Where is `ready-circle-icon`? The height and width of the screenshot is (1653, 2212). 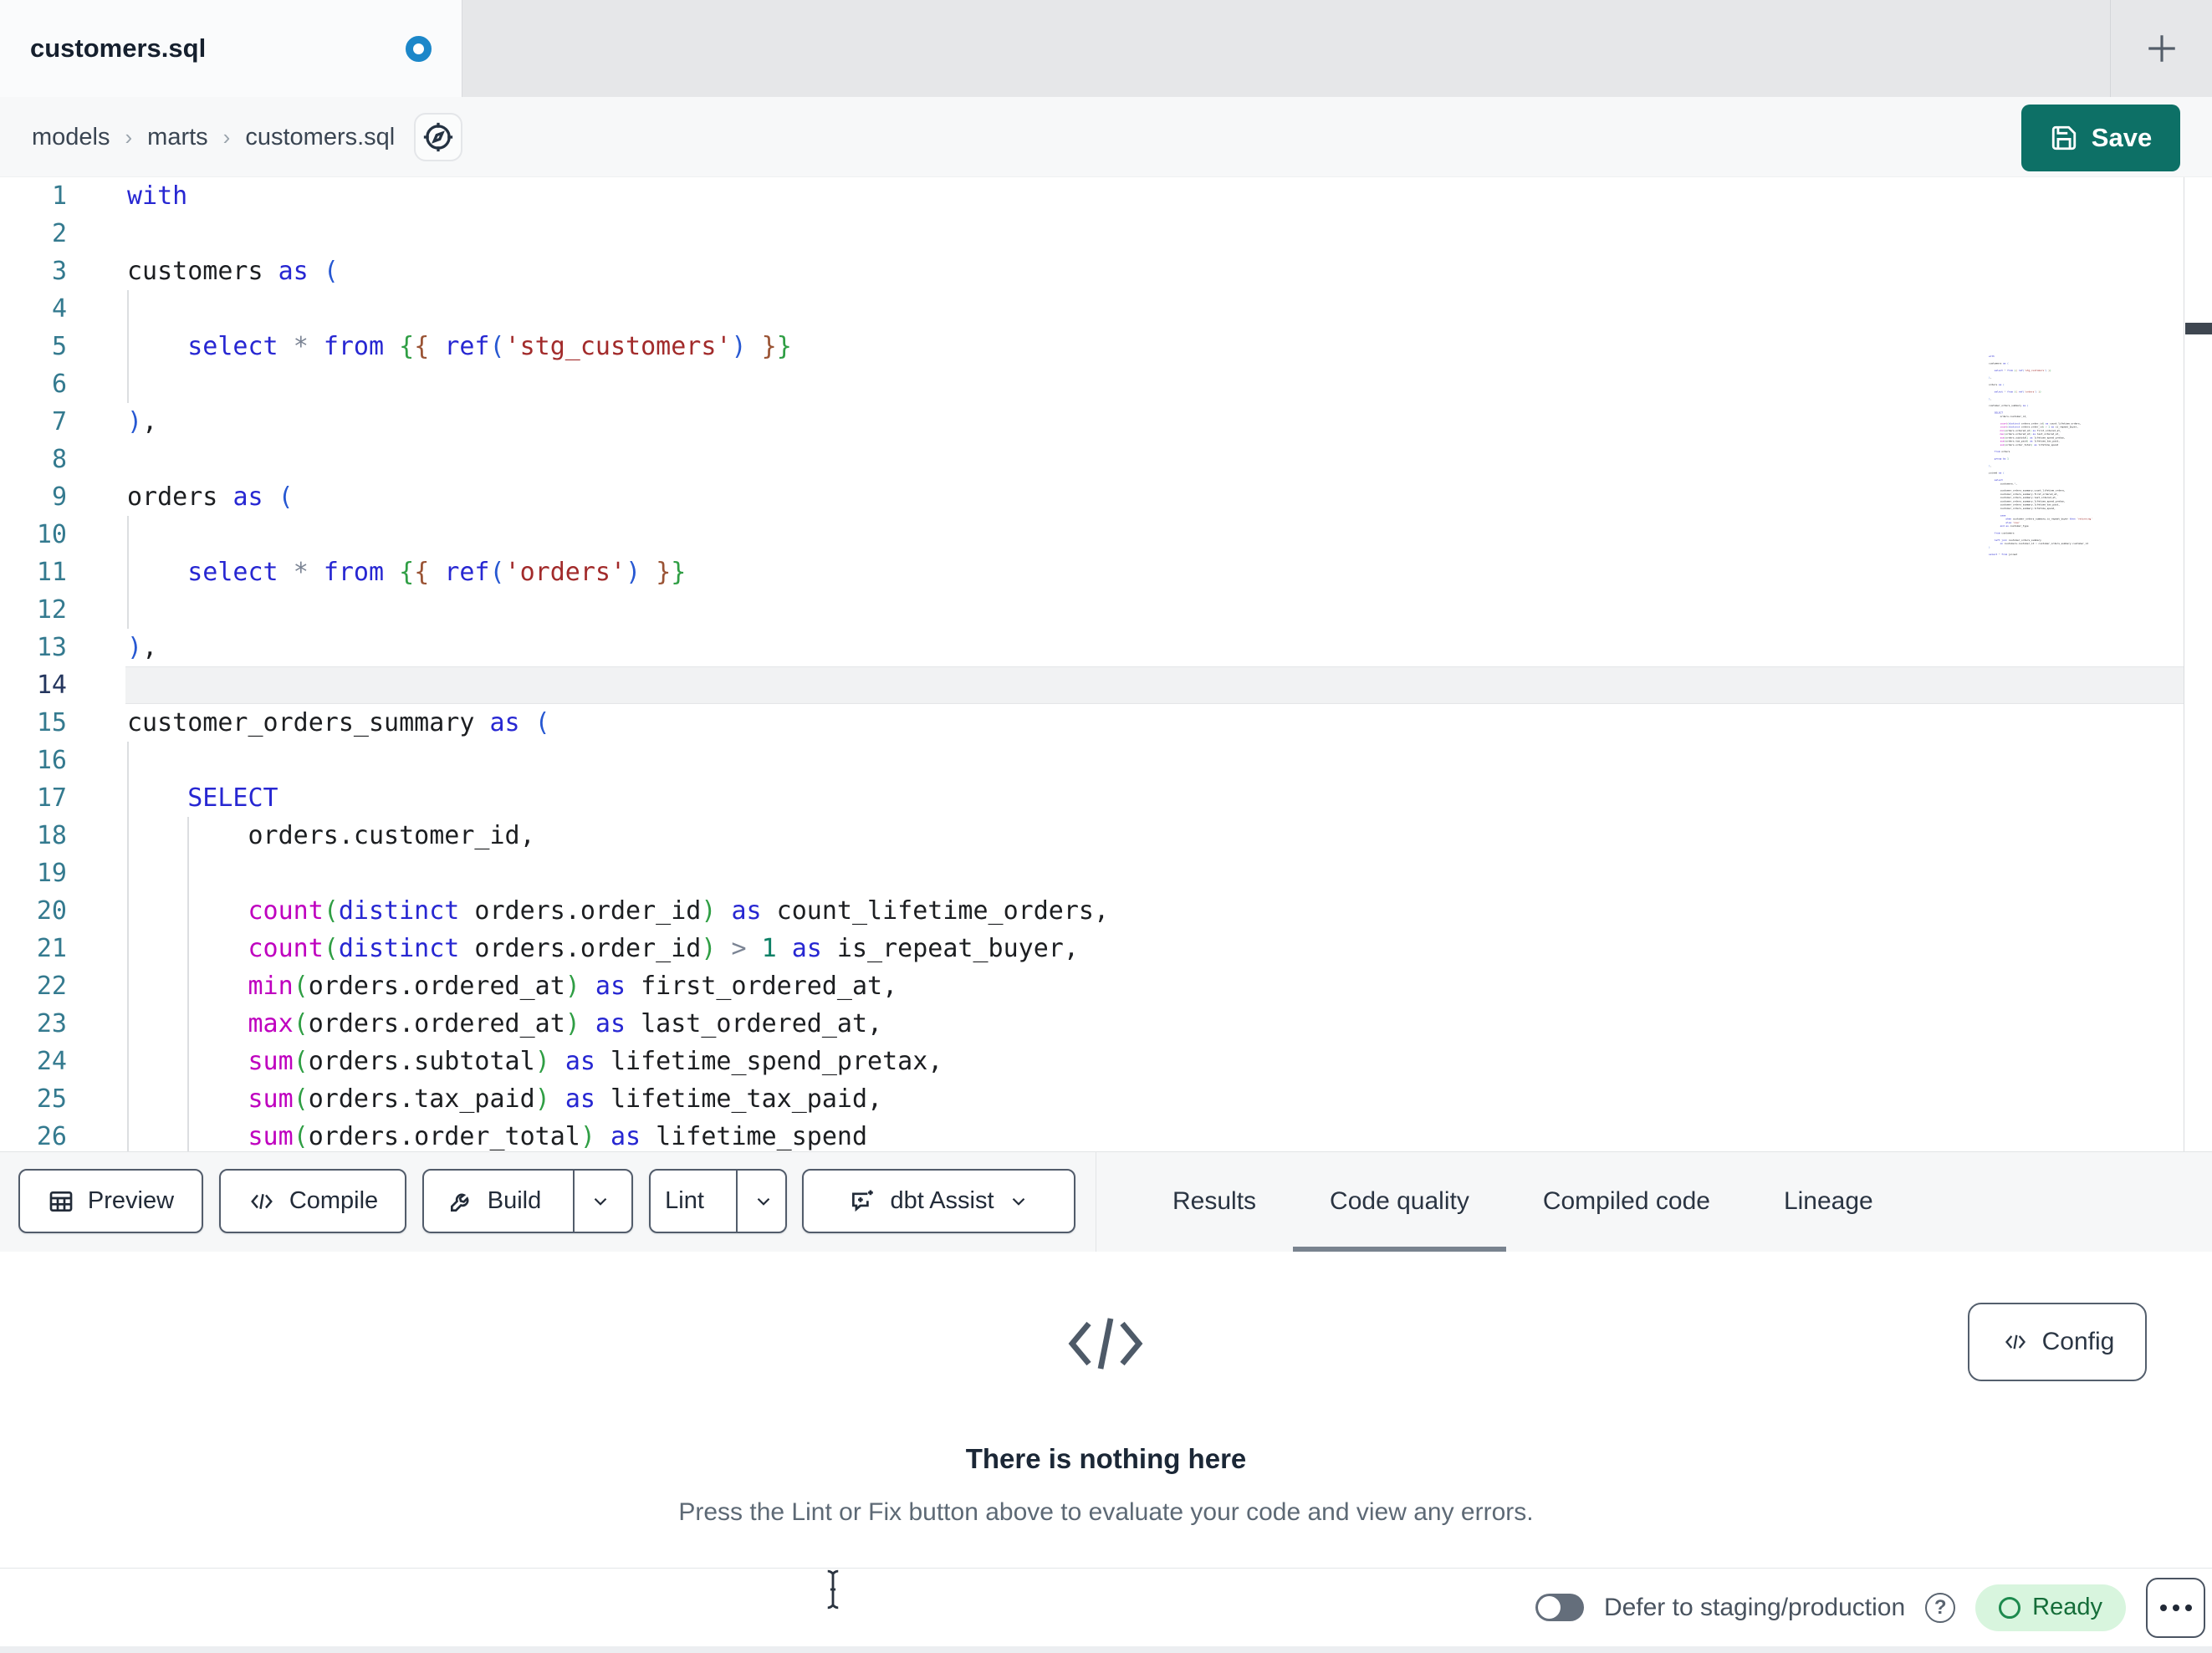 ready-circle-icon is located at coordinates (2010, 1607).